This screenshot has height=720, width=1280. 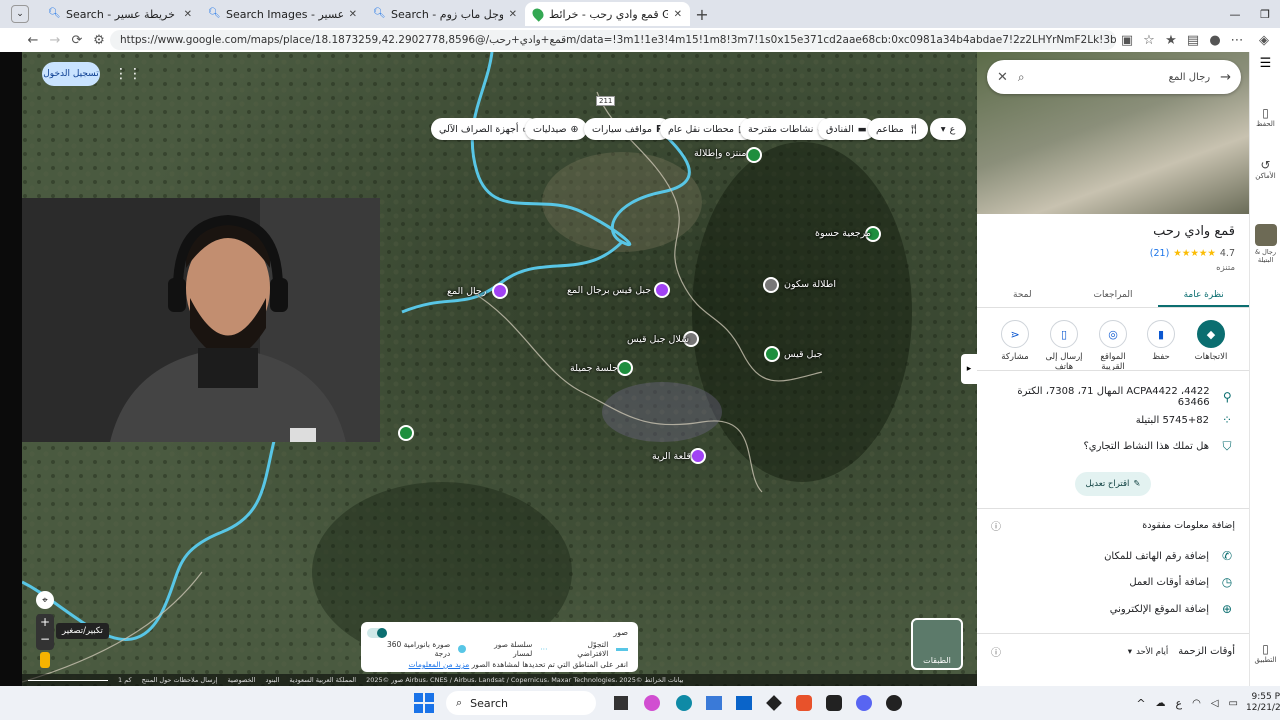 I want to click on panel-toggle: ع ▾, so click(x=948, y=129).